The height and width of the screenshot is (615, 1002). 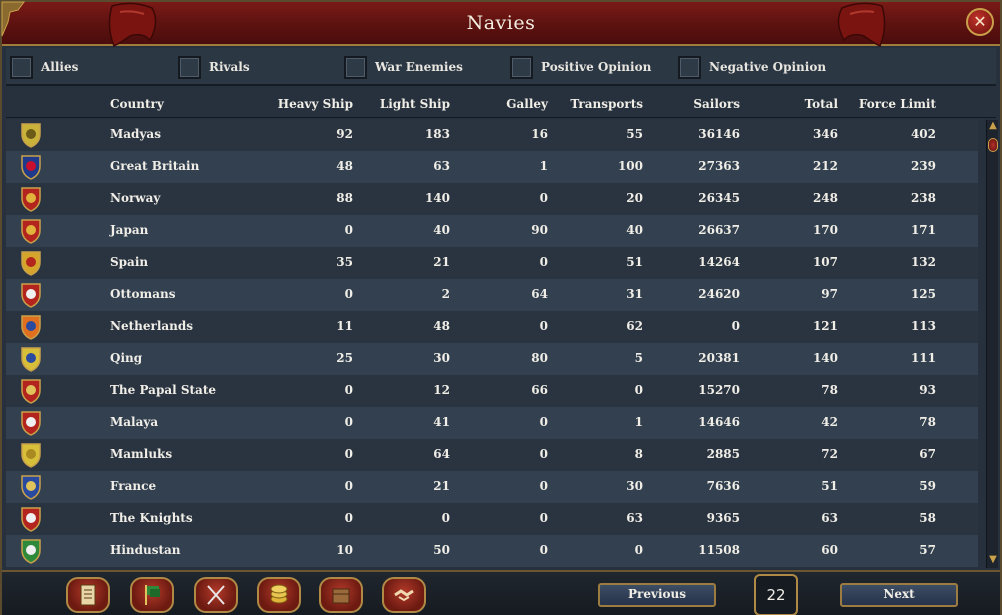 I want to click on header-transports: Transports, so click(x=593, y=104).